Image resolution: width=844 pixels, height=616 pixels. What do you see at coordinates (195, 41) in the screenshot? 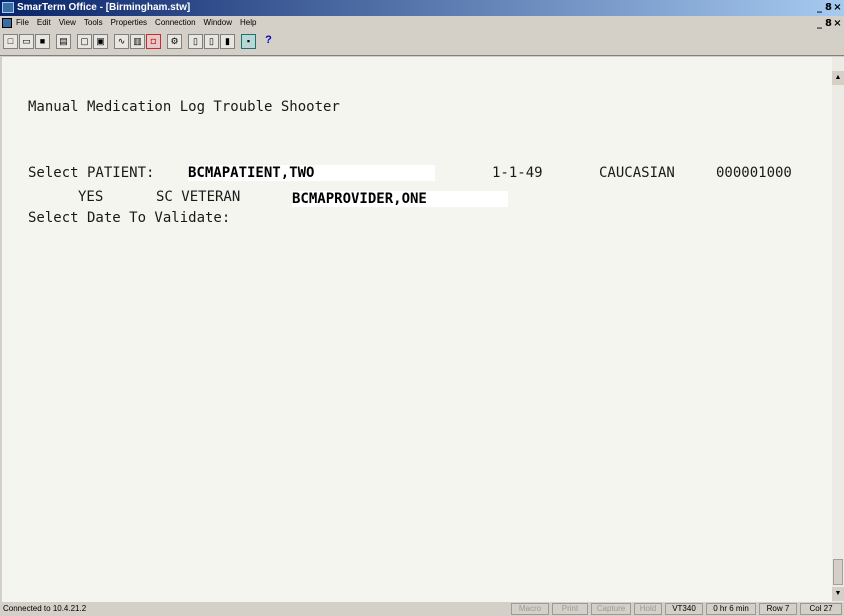
I see `window-icon: ▯` at bounding box center [195, 41].